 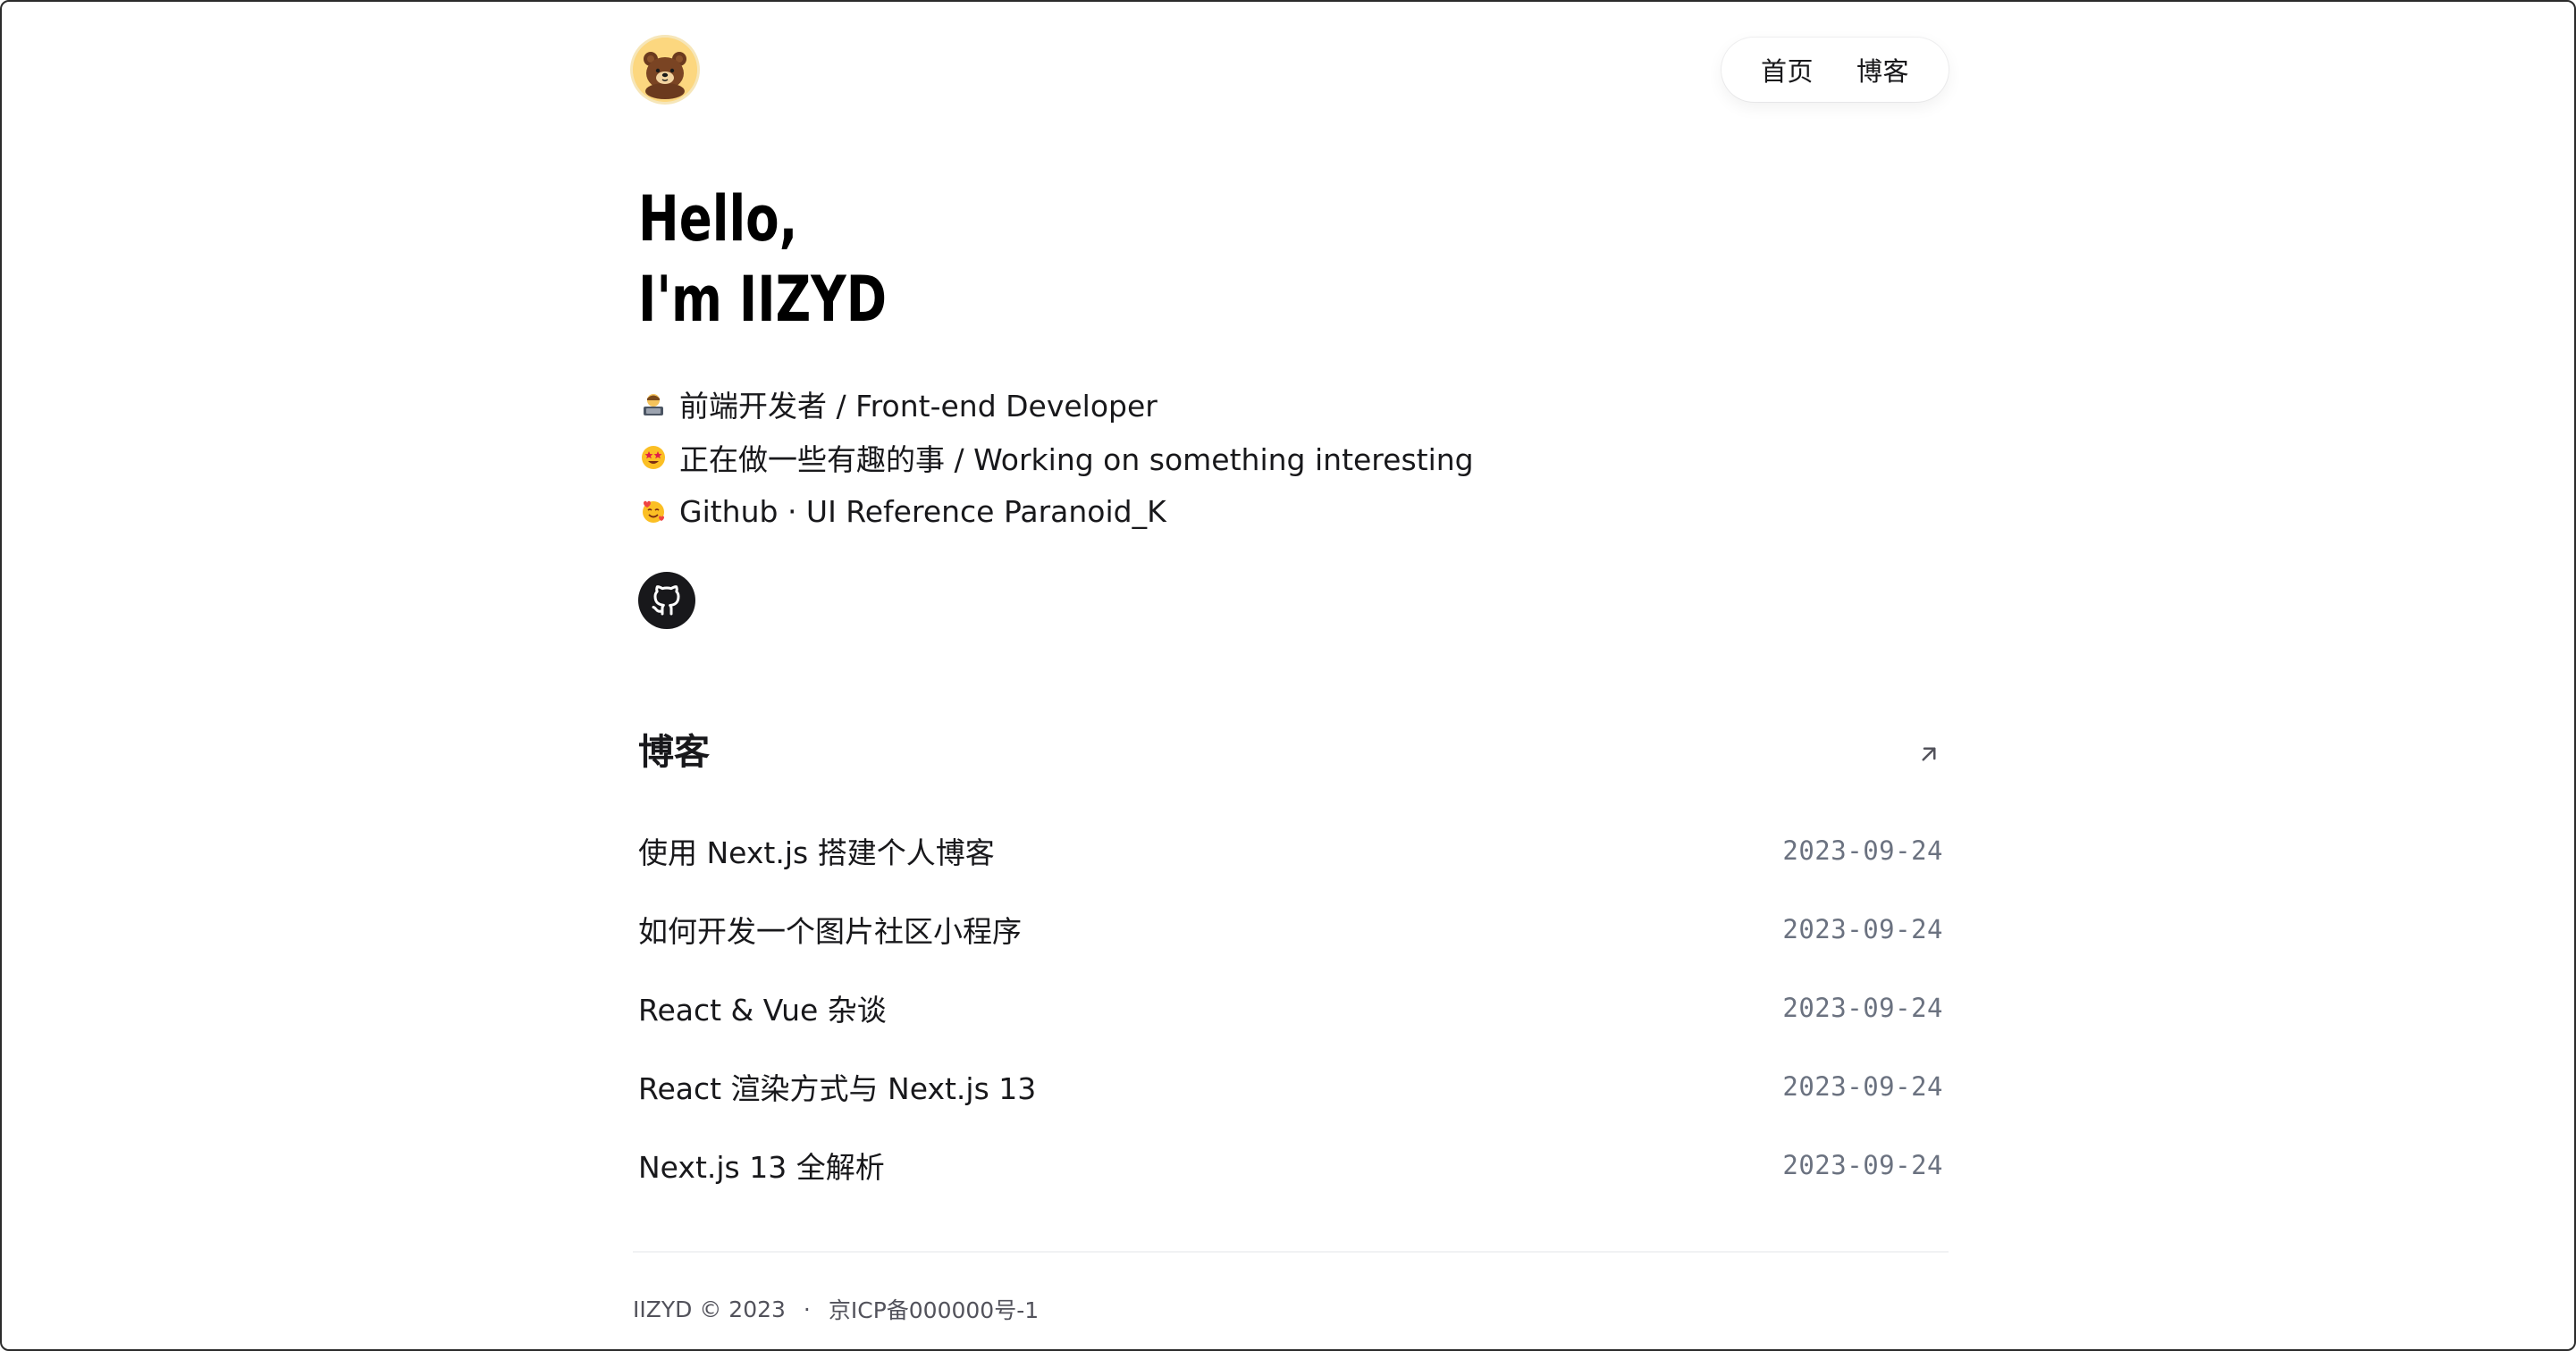 I want to click on site-header: 首页 博客, so click(x=1291, y=71).